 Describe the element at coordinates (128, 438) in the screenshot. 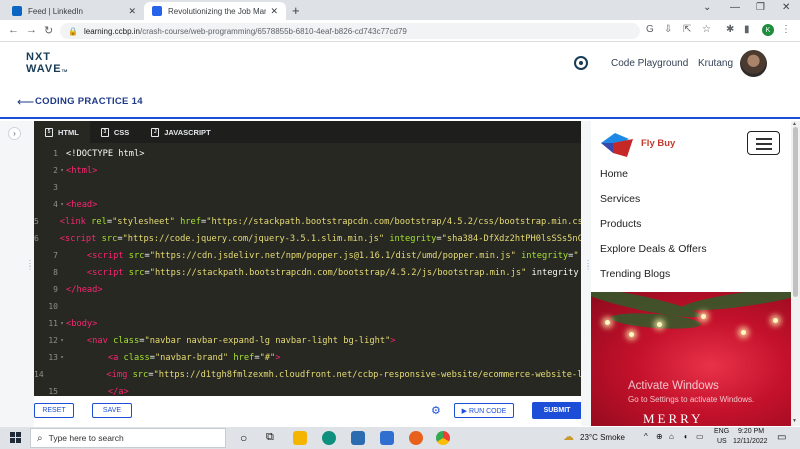

I see `taskbar-search: ⌕ Type here to search` at that location.